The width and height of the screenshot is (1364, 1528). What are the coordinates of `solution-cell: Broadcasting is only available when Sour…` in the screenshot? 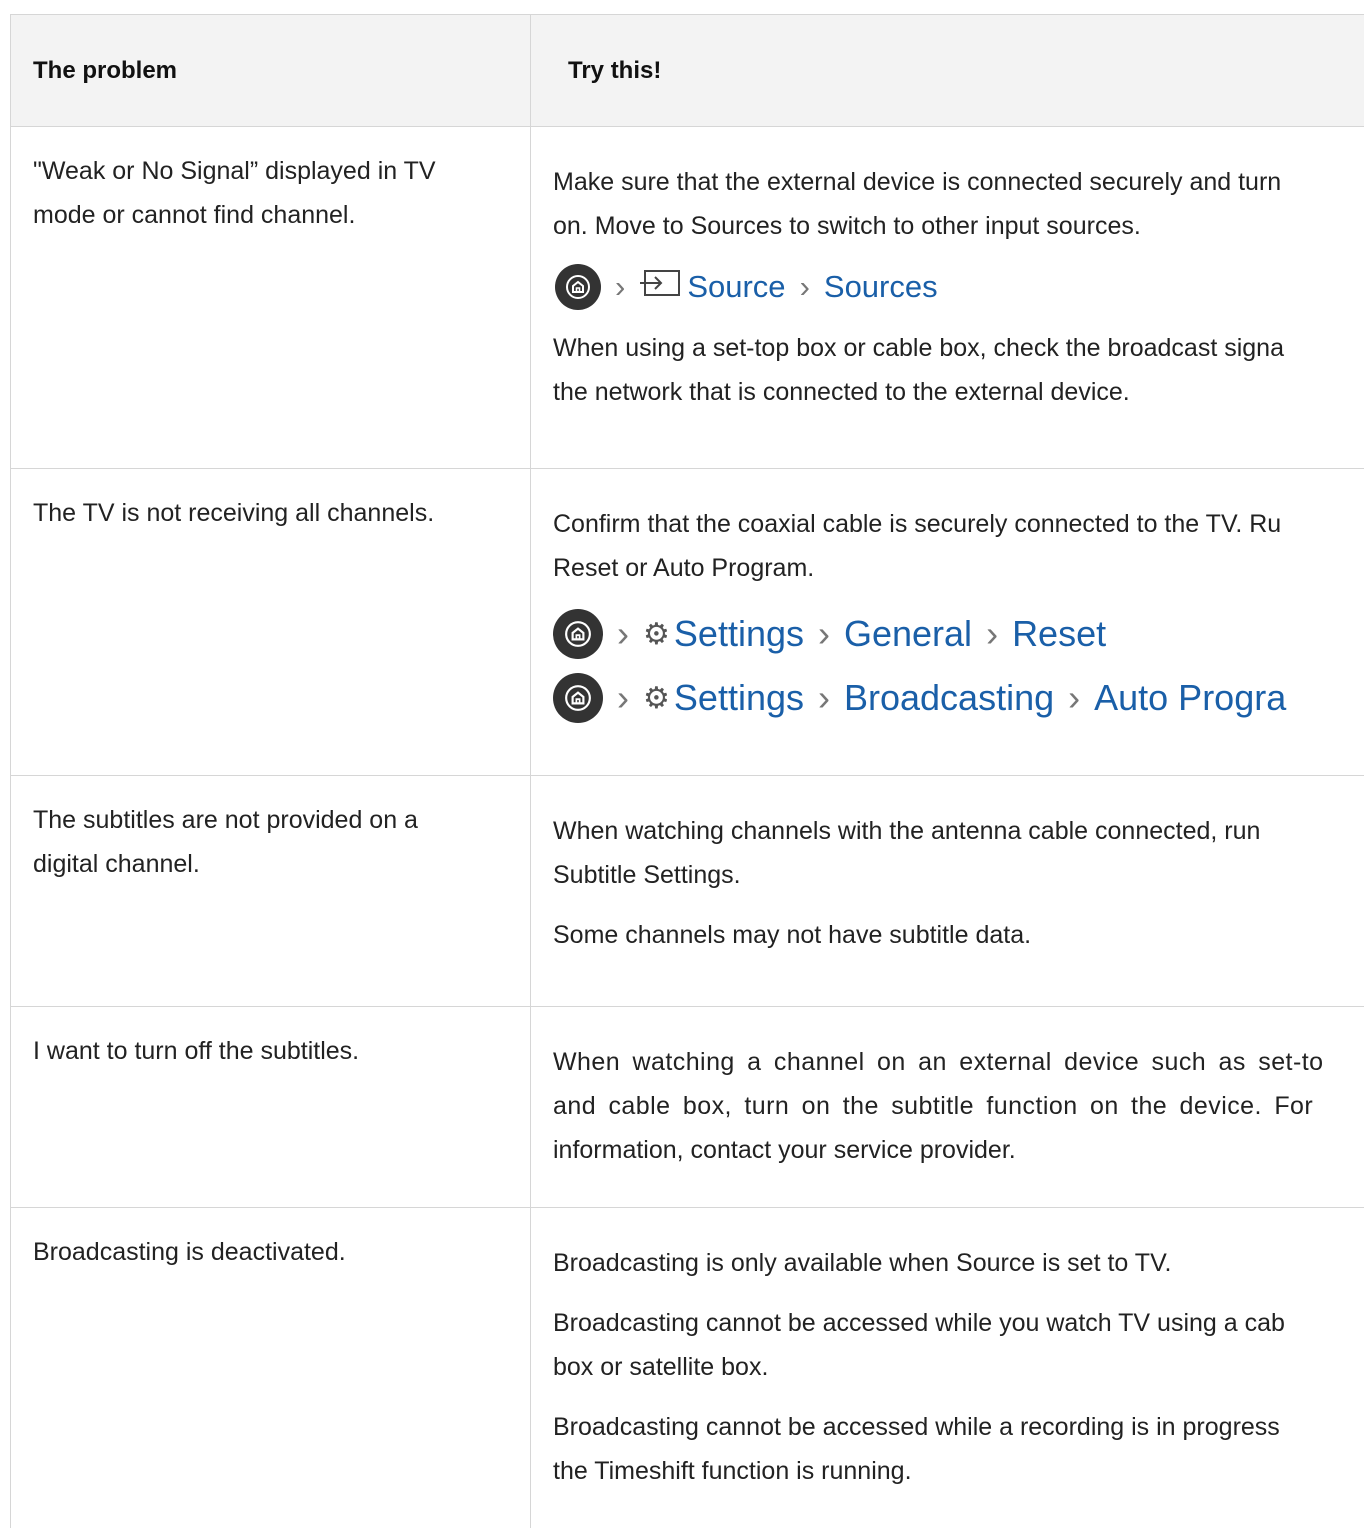 It's located at (947, 1368).